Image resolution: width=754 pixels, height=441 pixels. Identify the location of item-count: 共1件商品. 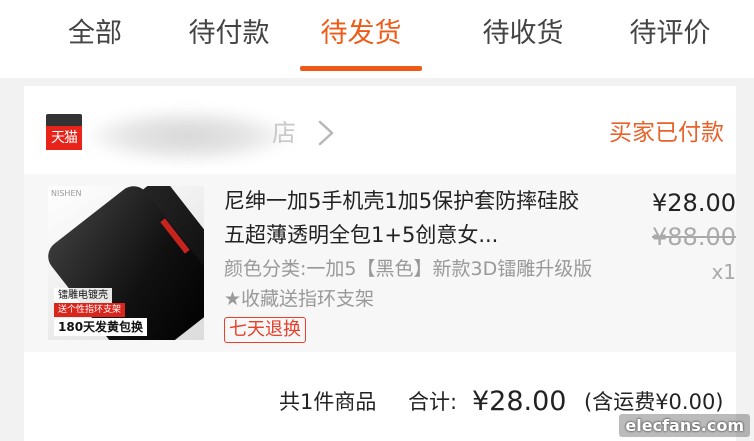
(328, 402).